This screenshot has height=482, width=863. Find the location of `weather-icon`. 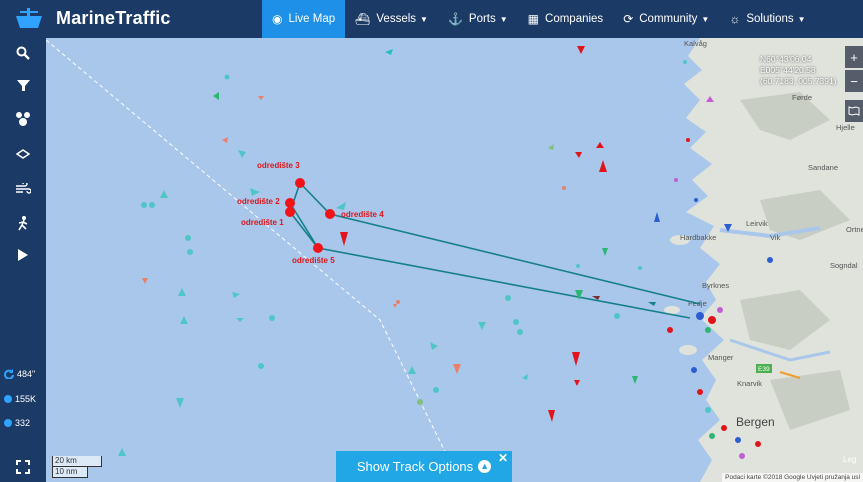

weather-icon is located at coordinates (23, 188).